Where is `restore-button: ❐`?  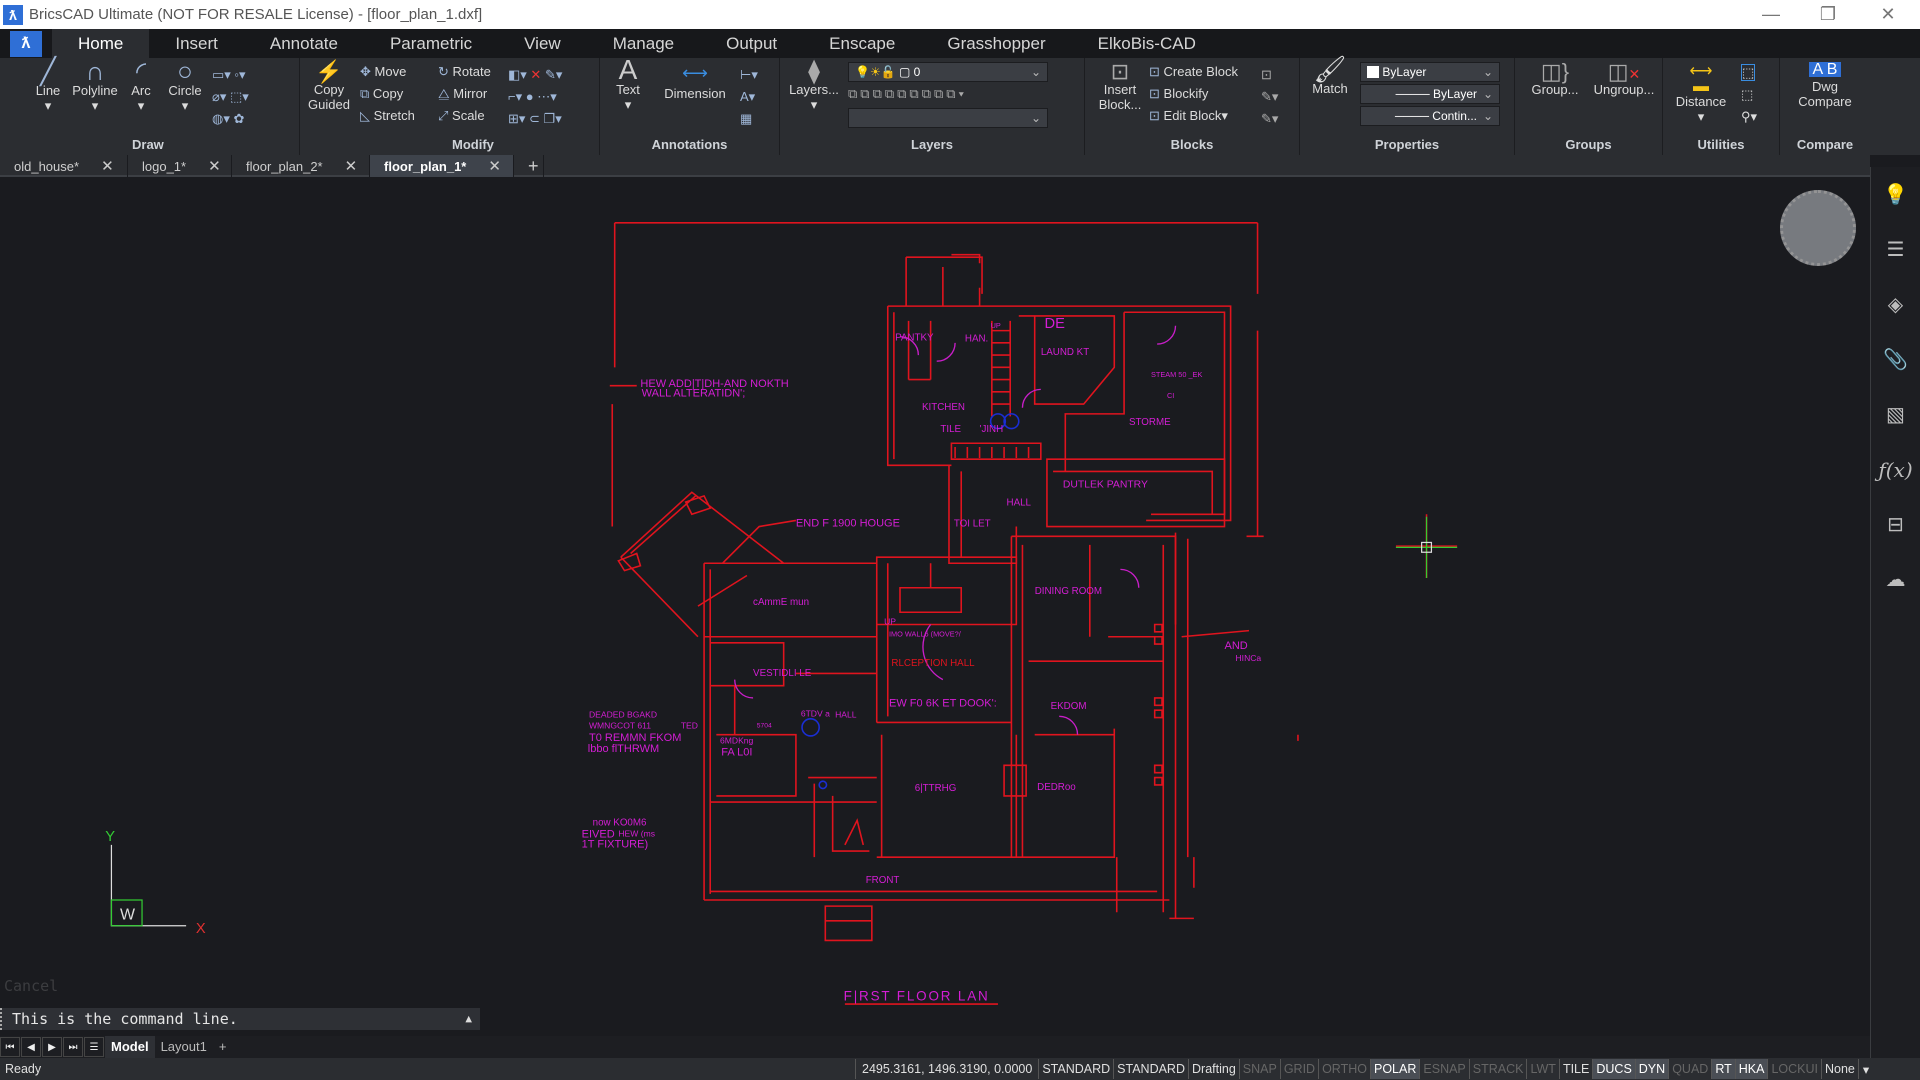
restore-button: ❐ is located at coordinates (1828, 14).